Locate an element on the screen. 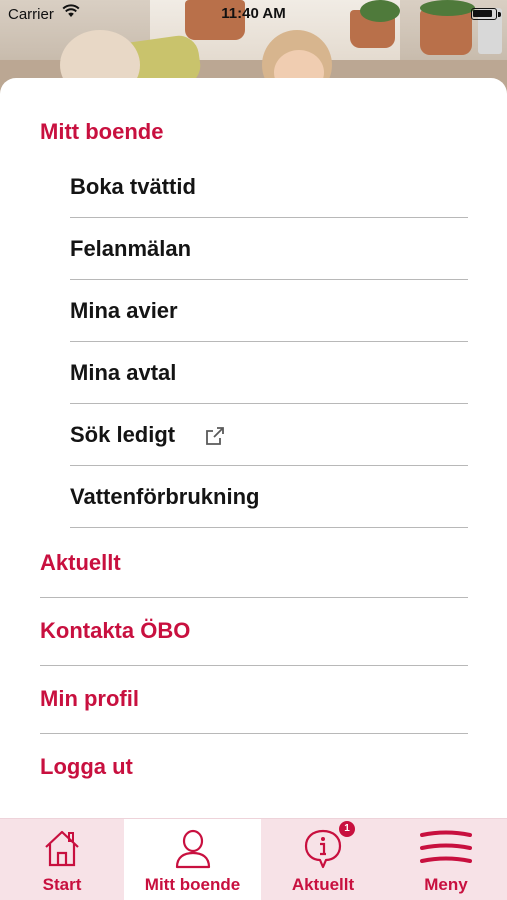 The image size is (507, 900). tab-start: Start is located at coordinates (62, 859).